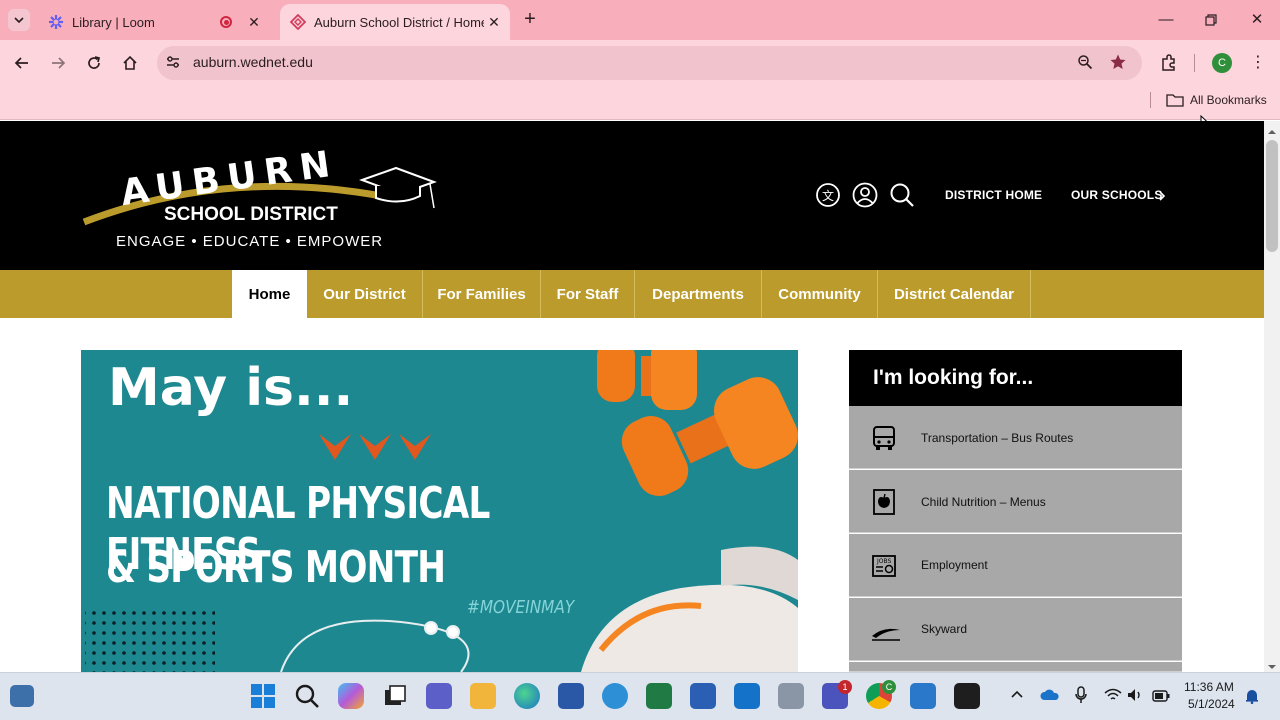 This screenshot has width=1280, height=720. Describe the element at coordinates (640, 103) in the screenshot. I see `bookmarks-bar` at that location.